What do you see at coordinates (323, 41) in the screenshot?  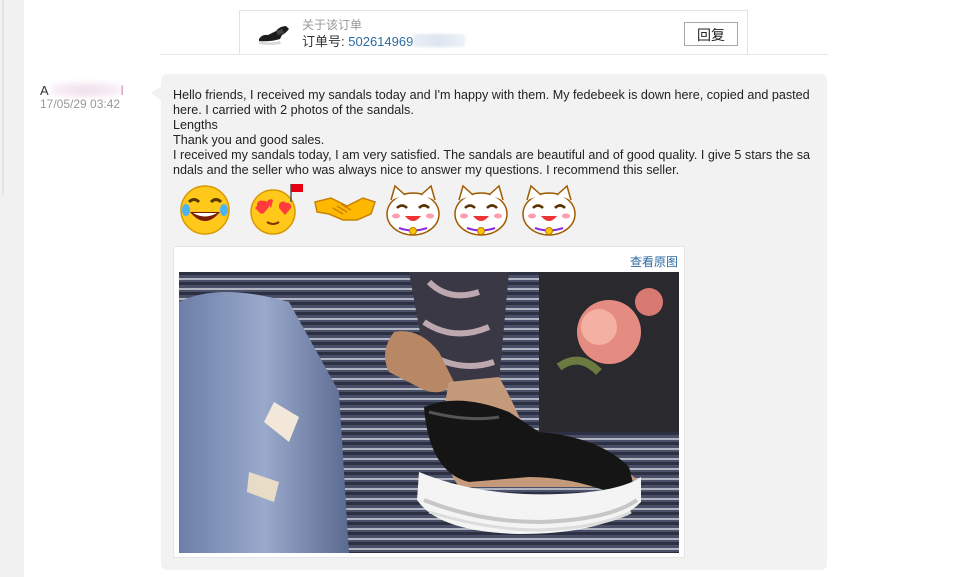 I see `order-number-label: 订单号:` at bounding box center [323, 41].